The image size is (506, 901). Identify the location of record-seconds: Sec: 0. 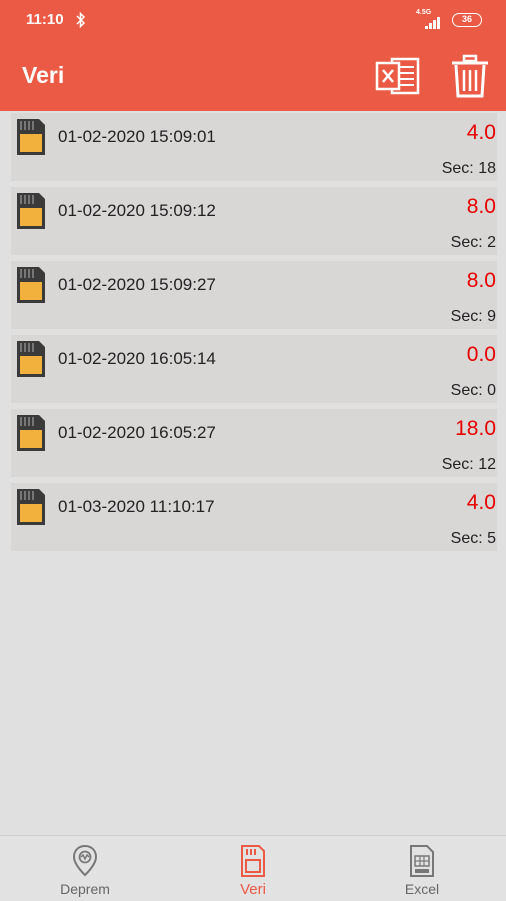
(473, 390).